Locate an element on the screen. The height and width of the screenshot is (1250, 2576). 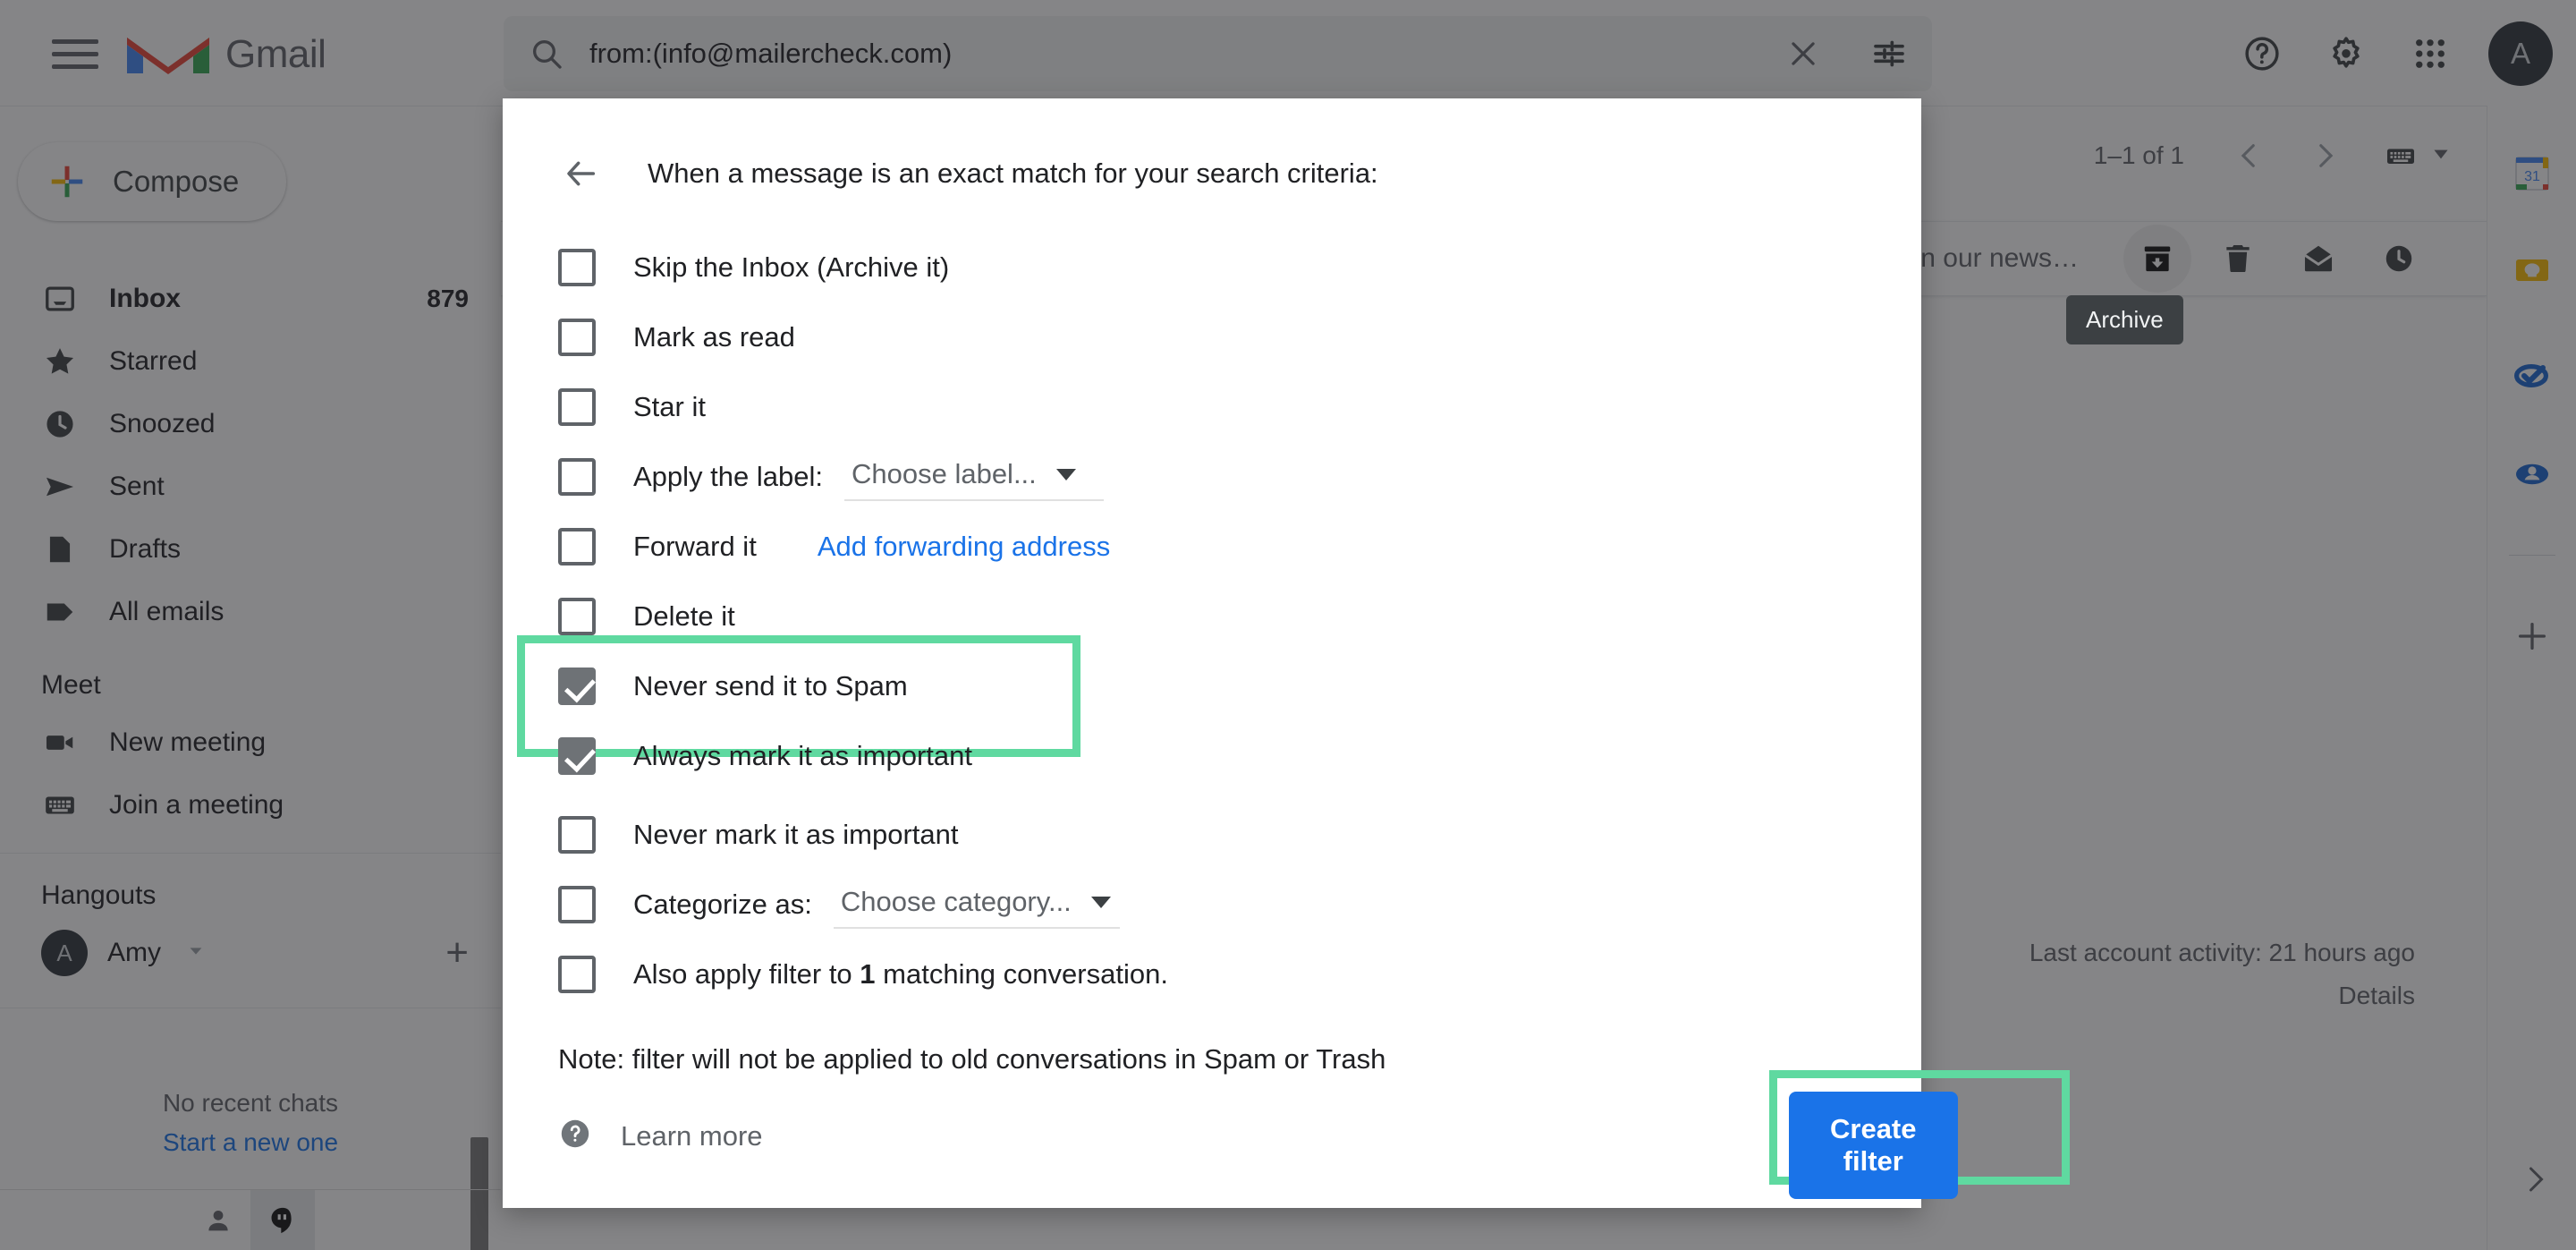
also-apply-prefix: Also apply filter to is located at coordinates (742, 974).